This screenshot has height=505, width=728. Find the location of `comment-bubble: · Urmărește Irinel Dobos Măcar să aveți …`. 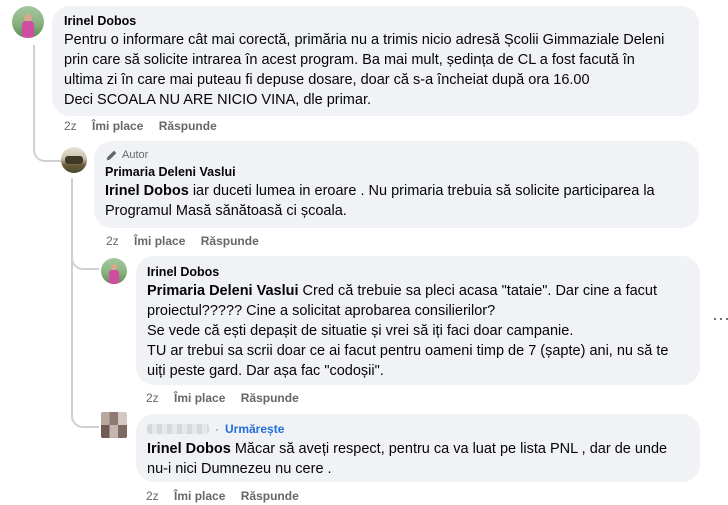

comment-bubble: · Urmărește Irinel Dobos Măcar să aveți … is located at coordinates (418, 448).